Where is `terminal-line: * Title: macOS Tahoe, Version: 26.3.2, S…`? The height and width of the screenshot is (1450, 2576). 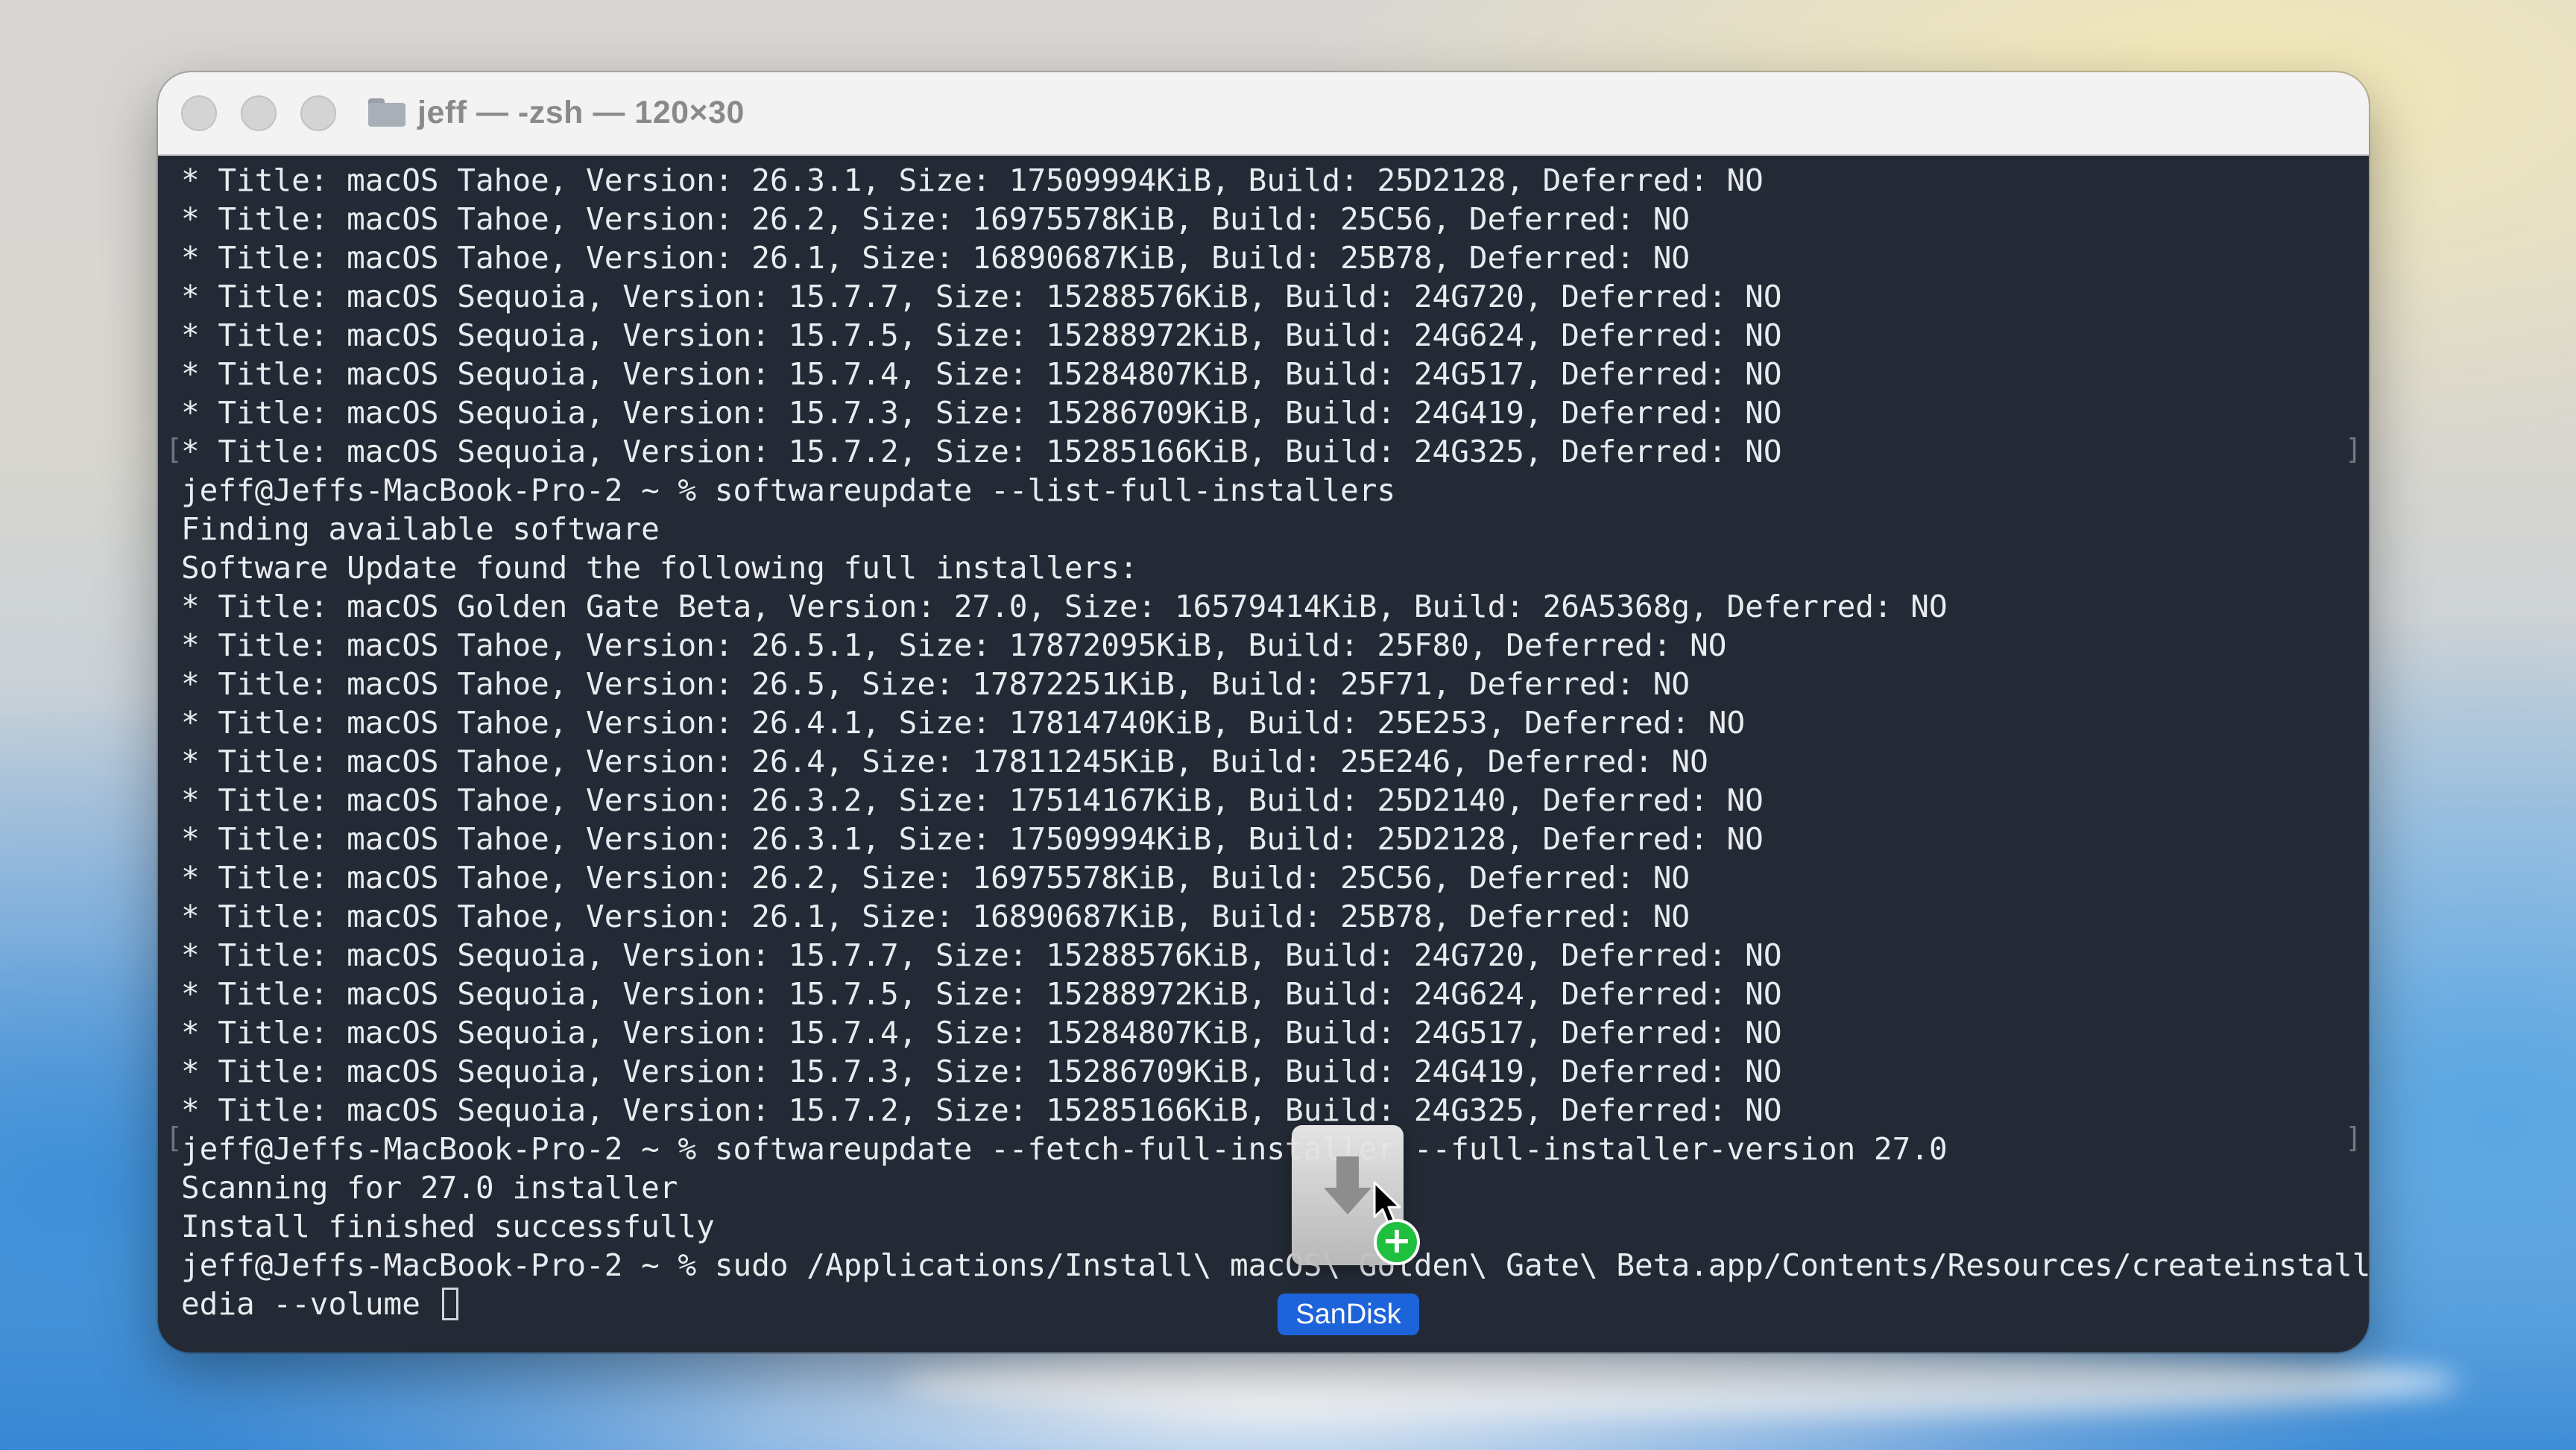
terminal-line: * Title: macOS Tahoe, Version: 26.3.2, S… is located at coordinates (972, 800).